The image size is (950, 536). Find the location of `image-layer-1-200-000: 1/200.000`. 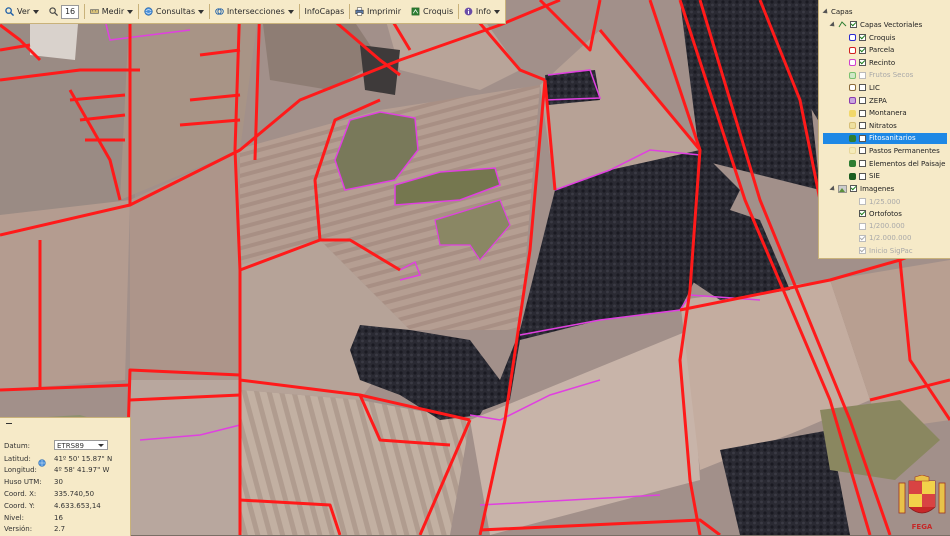

image-layer-1-200-000: 1/200.000 is located at coordinates (882, 226).